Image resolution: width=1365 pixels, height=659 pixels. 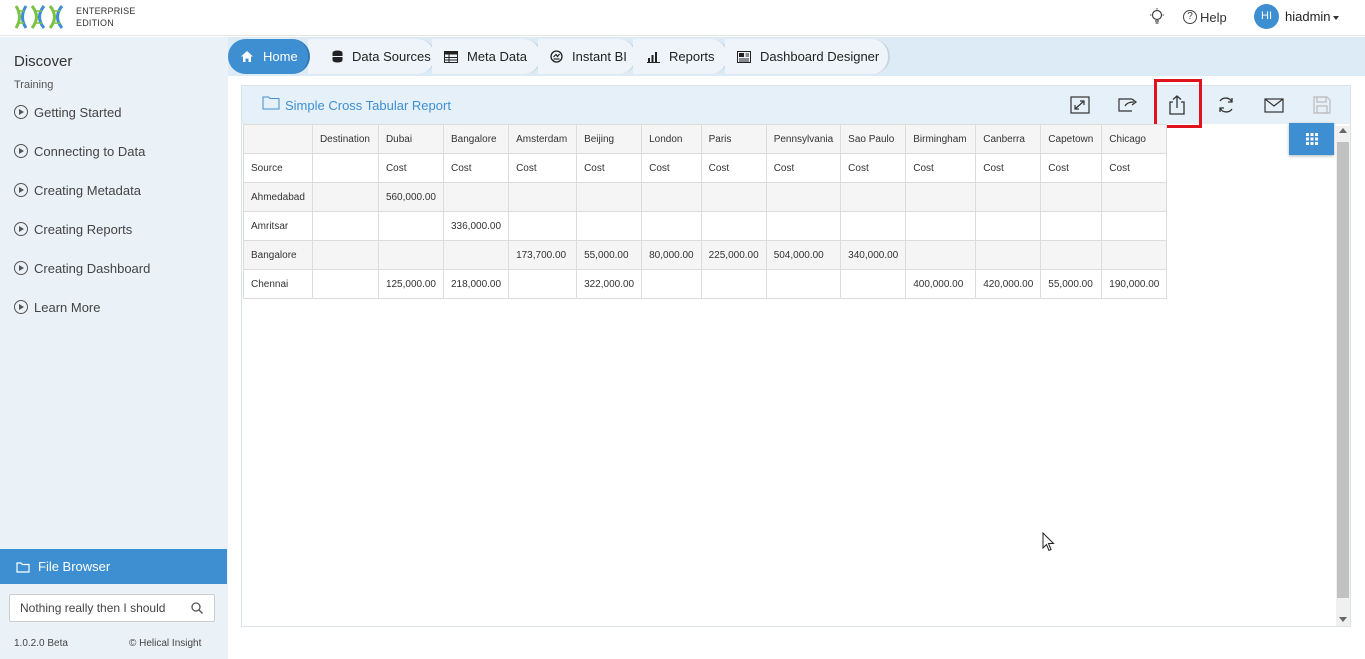 I want to click on save-button, so click(x=1322, y=105).